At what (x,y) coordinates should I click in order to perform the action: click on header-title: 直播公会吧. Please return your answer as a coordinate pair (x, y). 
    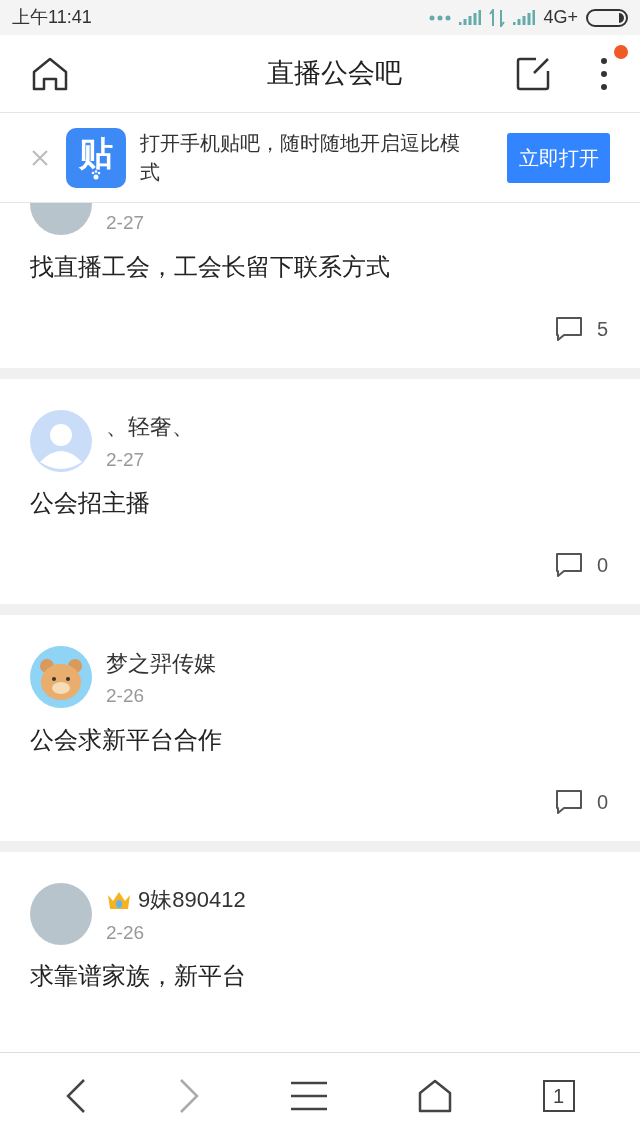
    Looking at the image, I should click on (334, 74).